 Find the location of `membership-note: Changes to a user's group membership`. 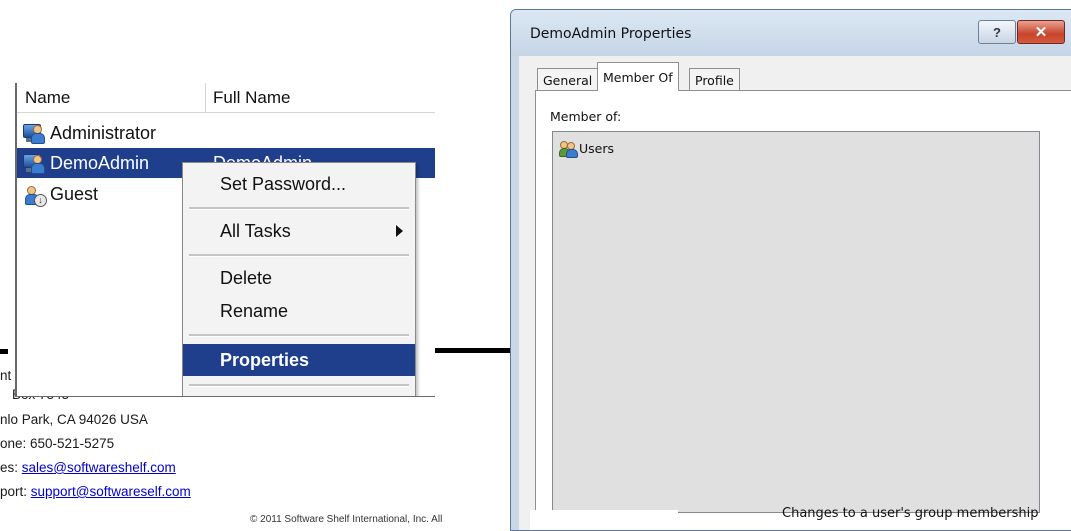

membership-note: Changes to a user's group membership is located at coordinates (910, 513).